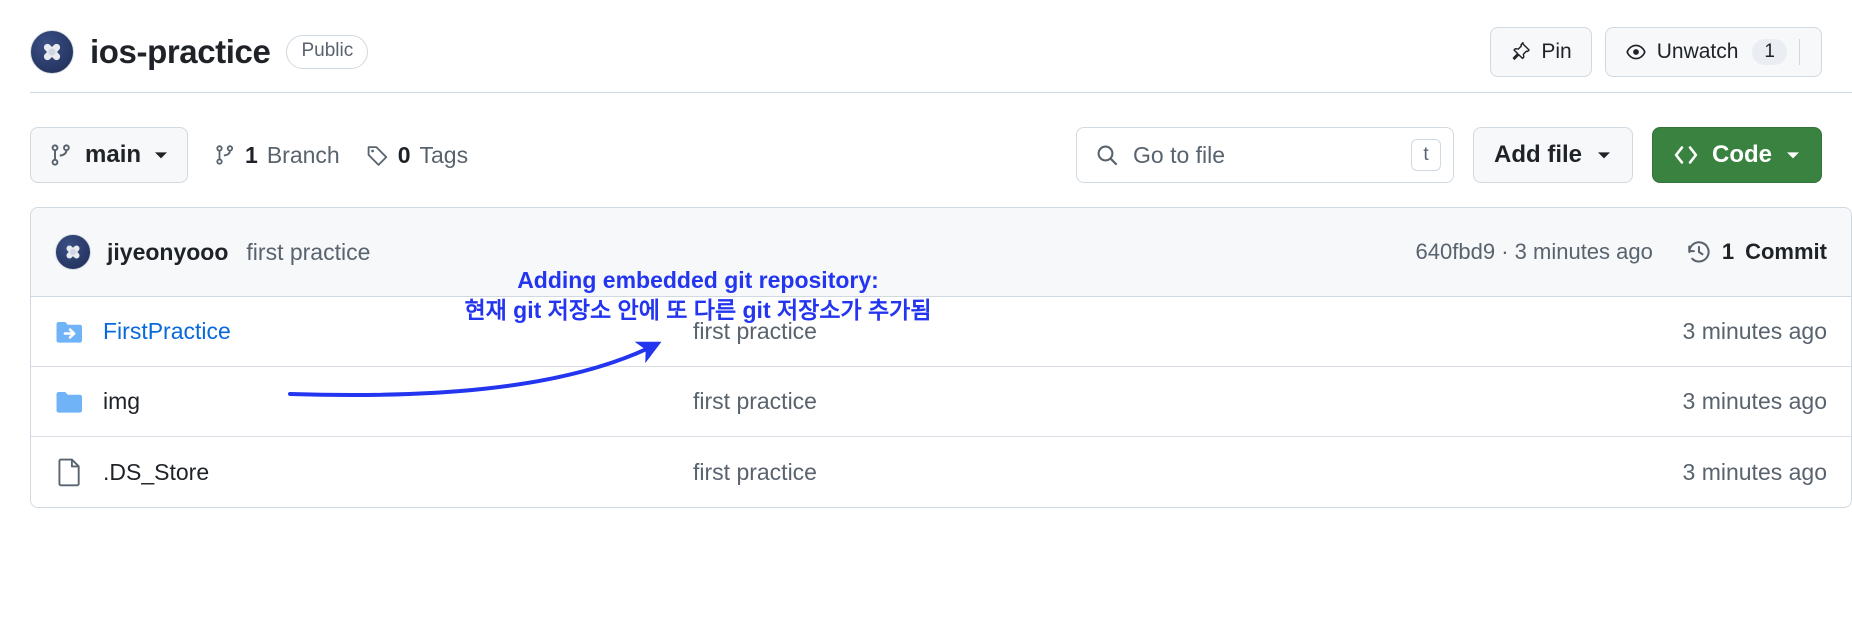 This screenshot has width=1852, height=622. I want to click on table-row: img first practice 3 minutes ago, so click(941, 402).